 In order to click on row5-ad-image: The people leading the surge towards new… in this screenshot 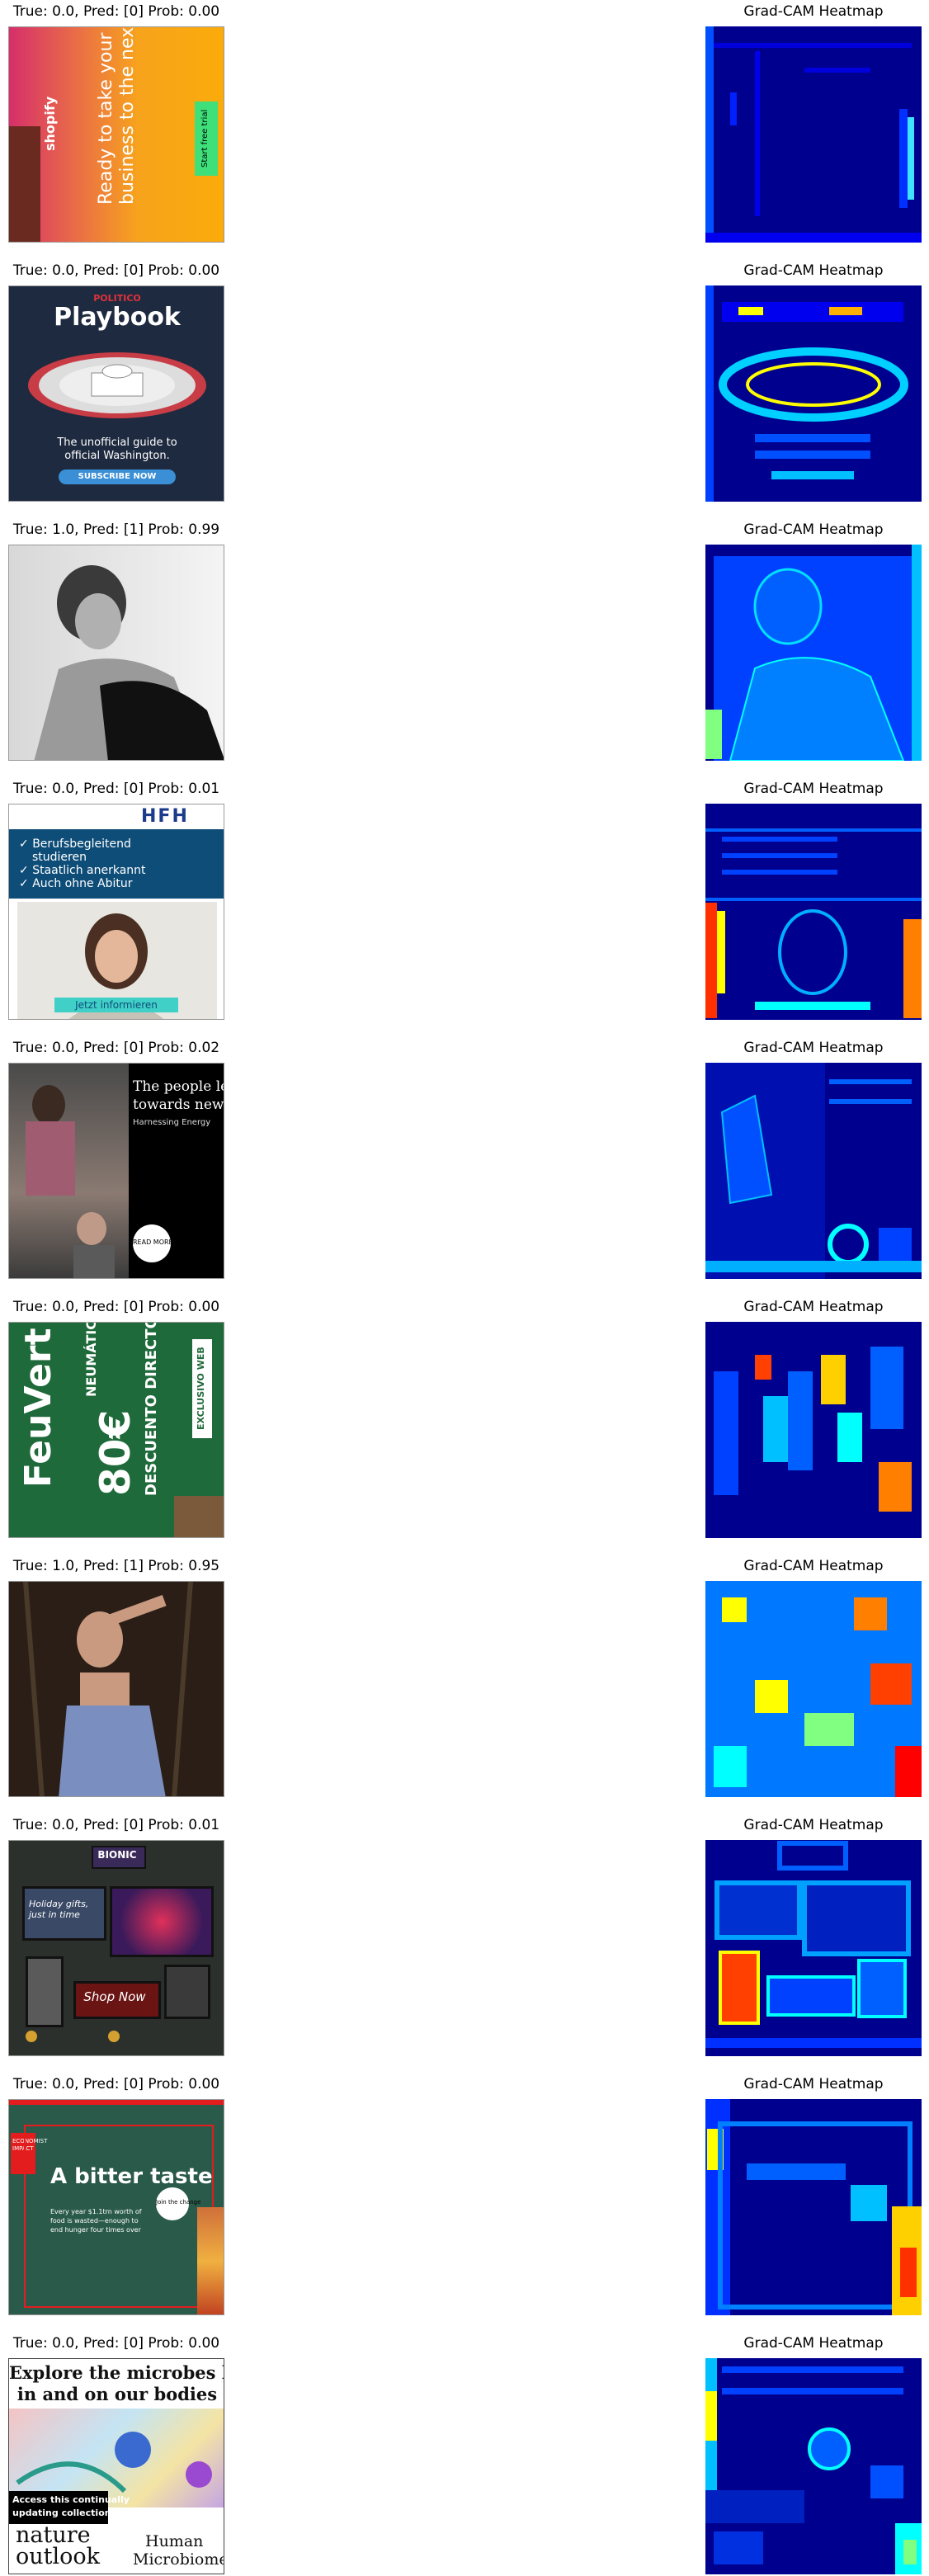, I will do `click(116, 1171)`.